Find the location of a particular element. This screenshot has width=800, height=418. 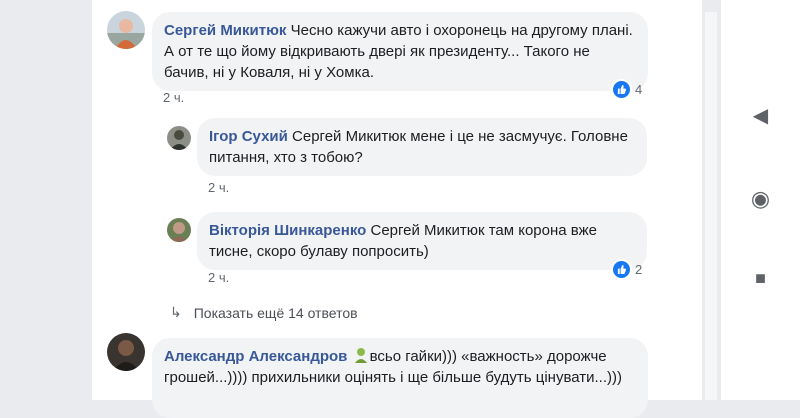

left-background is located at coordinates (46, 200).